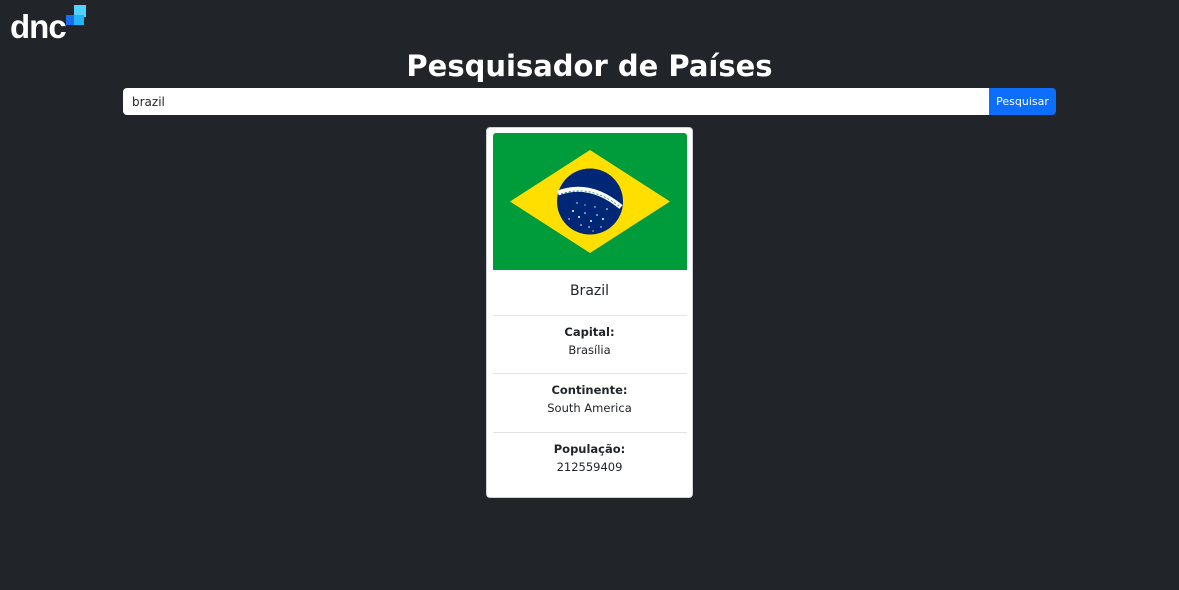 This screenshot has width=1179, height=590. Describe the element at coordinates (556, 101) in the screenshot. I see `search-input` at that location.